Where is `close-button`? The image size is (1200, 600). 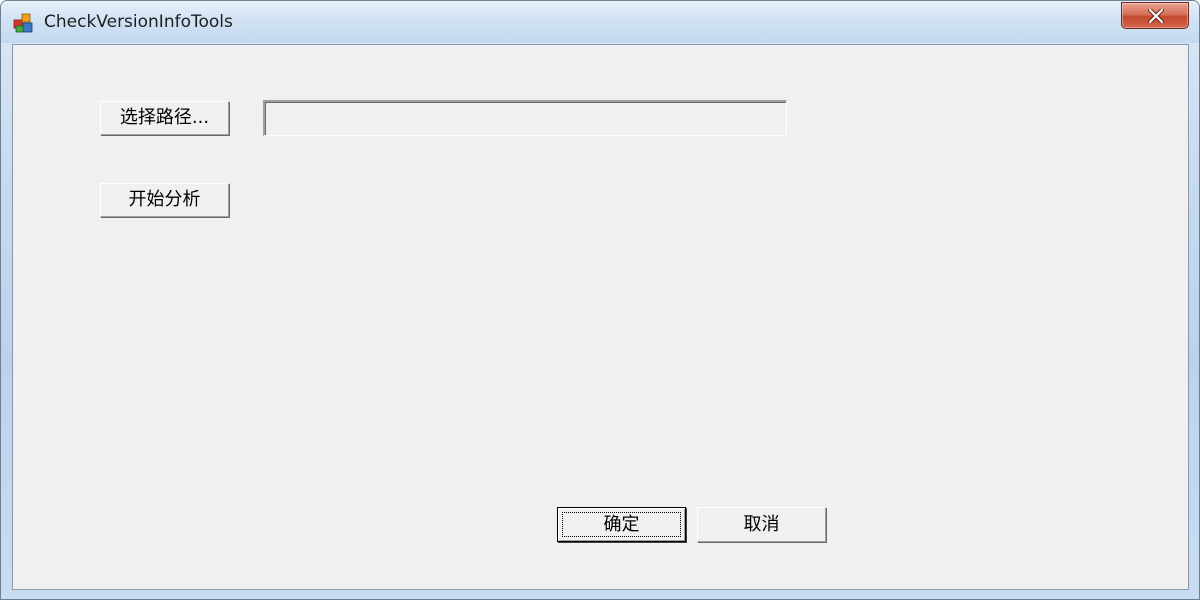
close-button is located at coordinates (1155, 15).